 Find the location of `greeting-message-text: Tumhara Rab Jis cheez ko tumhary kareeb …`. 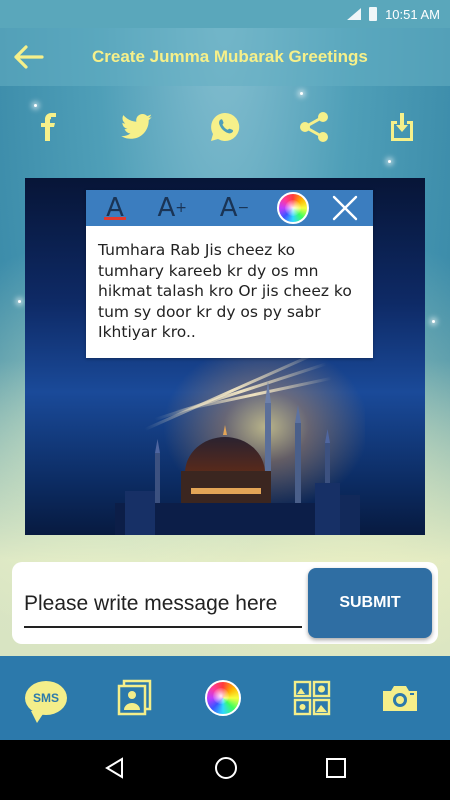

greeting-message-text: Tumhara Rab Jis cheez ko tumhary kareeb … is located at coordinates (229, 284).